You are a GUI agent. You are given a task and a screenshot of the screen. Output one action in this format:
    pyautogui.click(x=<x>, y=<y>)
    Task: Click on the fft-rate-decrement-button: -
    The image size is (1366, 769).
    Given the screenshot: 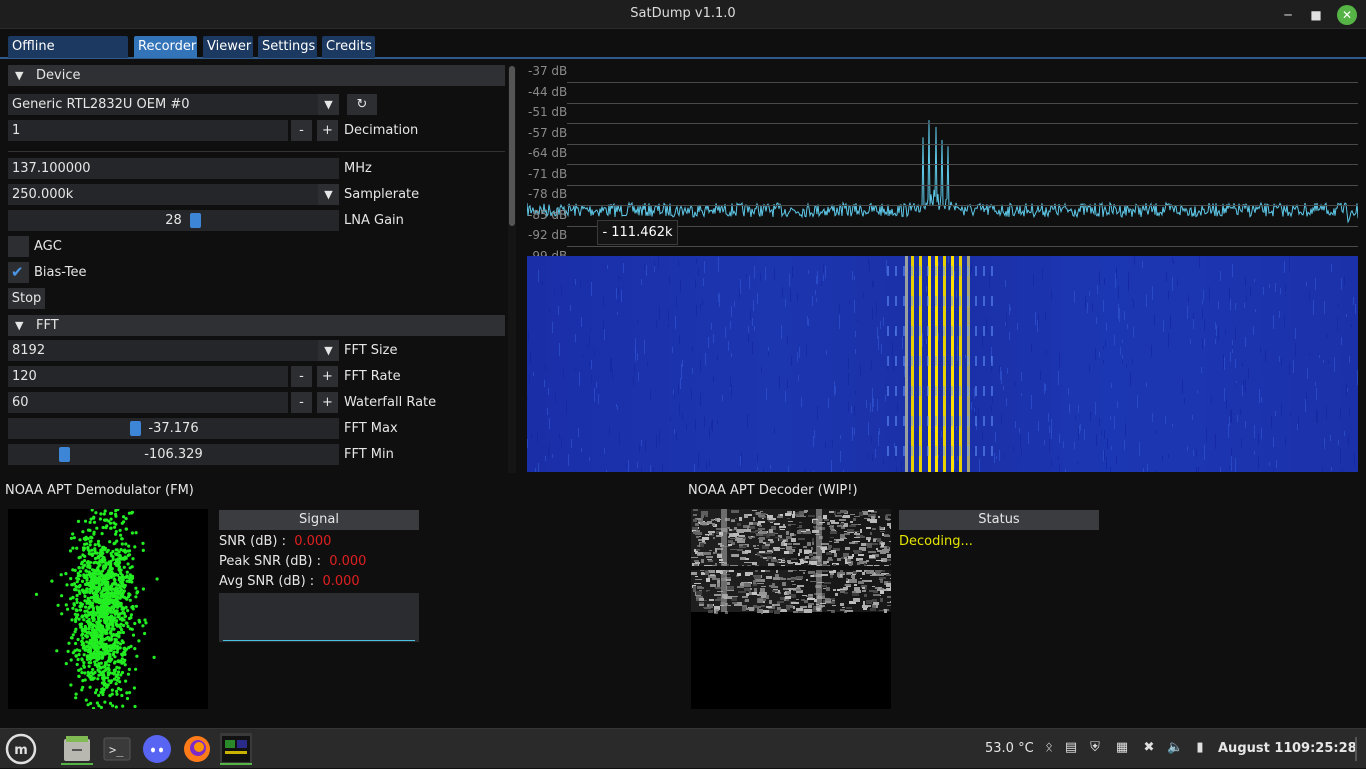 What is the action you would take?
    pyautogui.click(x=301, y=376)
    